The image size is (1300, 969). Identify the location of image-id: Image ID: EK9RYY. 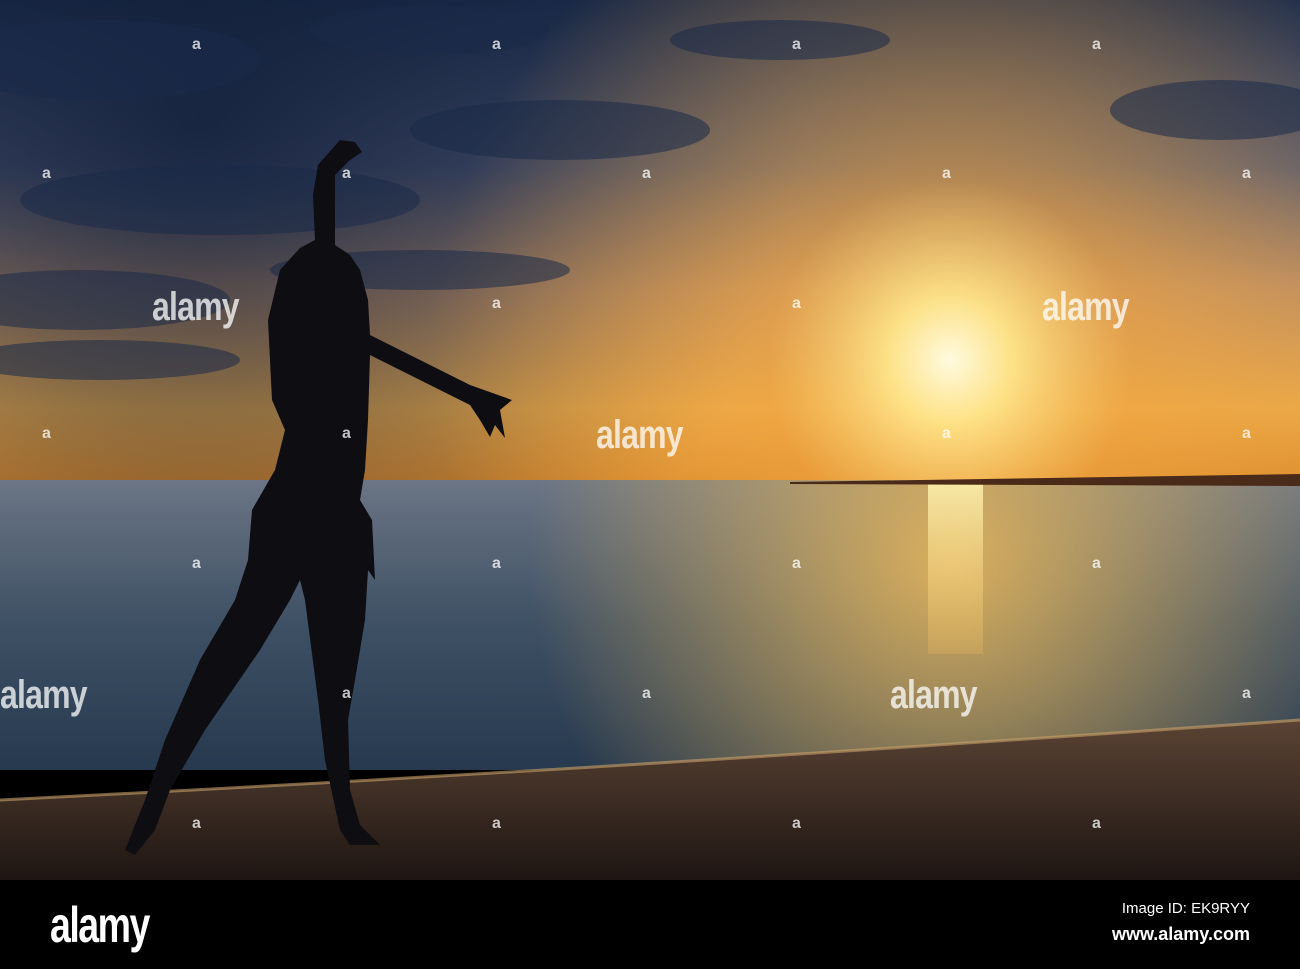
(1185, 908).